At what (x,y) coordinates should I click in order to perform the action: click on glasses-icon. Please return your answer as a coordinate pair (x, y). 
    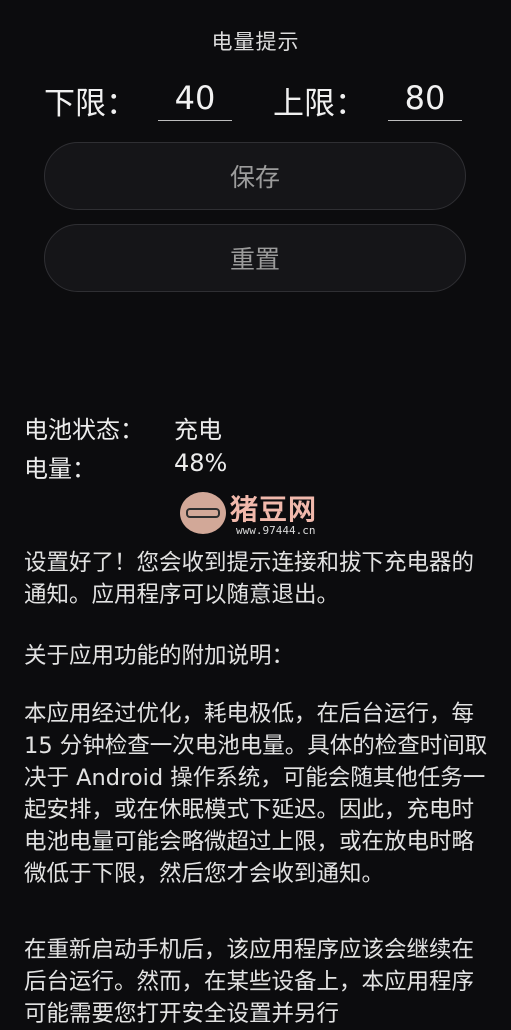
    Looking at the image, I should click on (203, 513).